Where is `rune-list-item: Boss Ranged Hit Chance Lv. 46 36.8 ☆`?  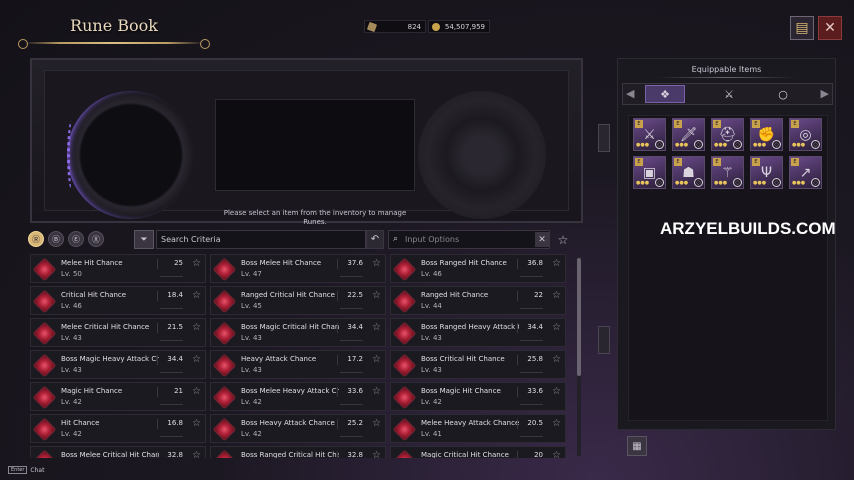 rune-list-item: Boss Ranged Hit Chance Lv. 46 36.8 ☆ is located at coordinates (478, 268).